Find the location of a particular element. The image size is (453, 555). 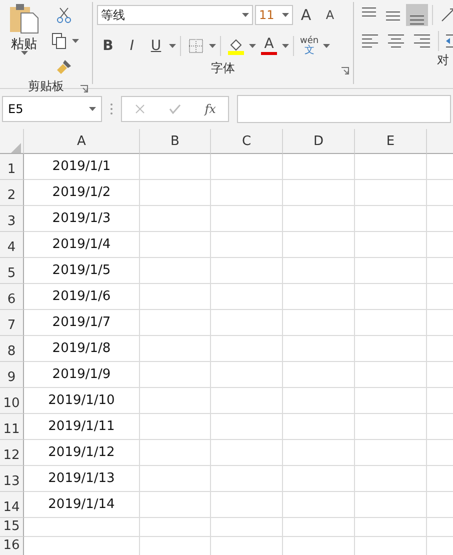

row-header: 15 is located at coordinates (12, 527).